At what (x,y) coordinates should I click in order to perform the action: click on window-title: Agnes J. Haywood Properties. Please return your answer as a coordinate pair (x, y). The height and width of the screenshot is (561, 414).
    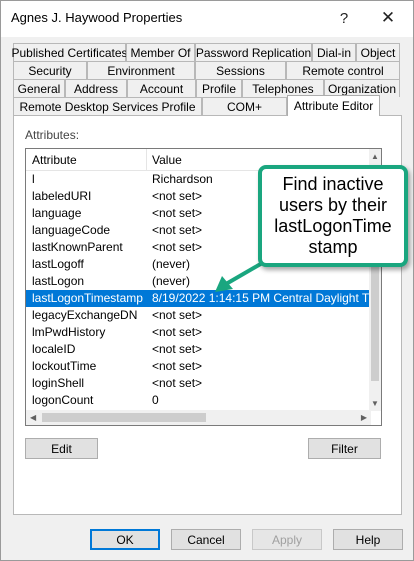
    Looking at the image, I should click on (97, 17).